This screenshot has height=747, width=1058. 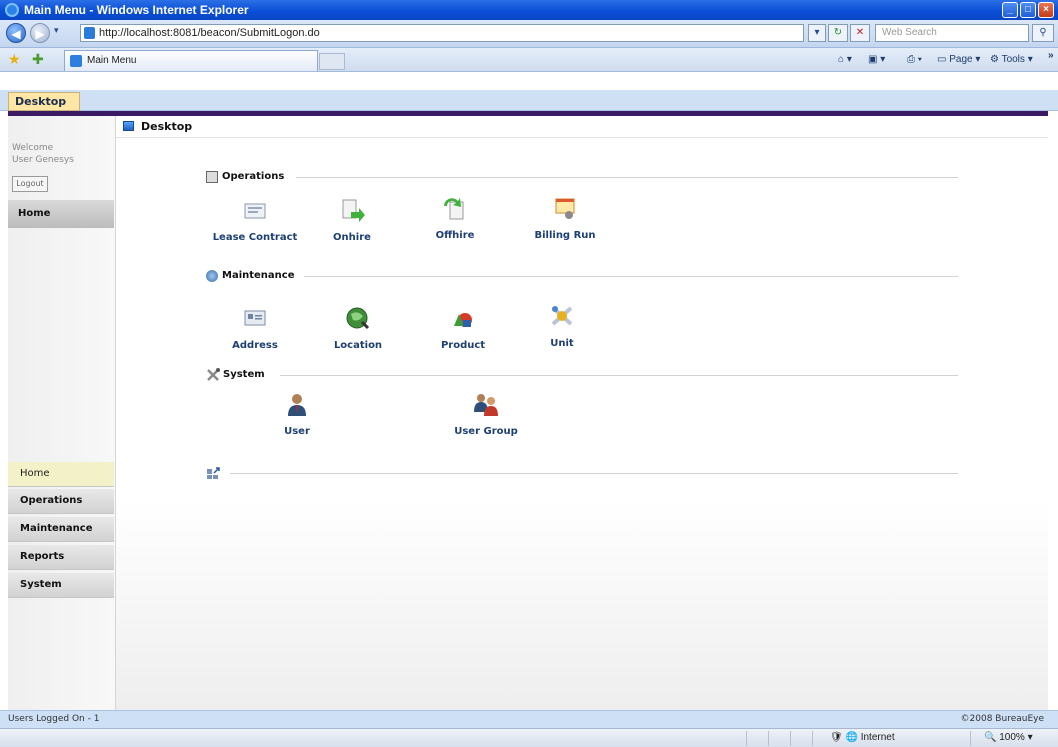 I want to click on app-status-bar: Users Logged On - 1 ©2008 BureauEye, so click(x=529, y=719).